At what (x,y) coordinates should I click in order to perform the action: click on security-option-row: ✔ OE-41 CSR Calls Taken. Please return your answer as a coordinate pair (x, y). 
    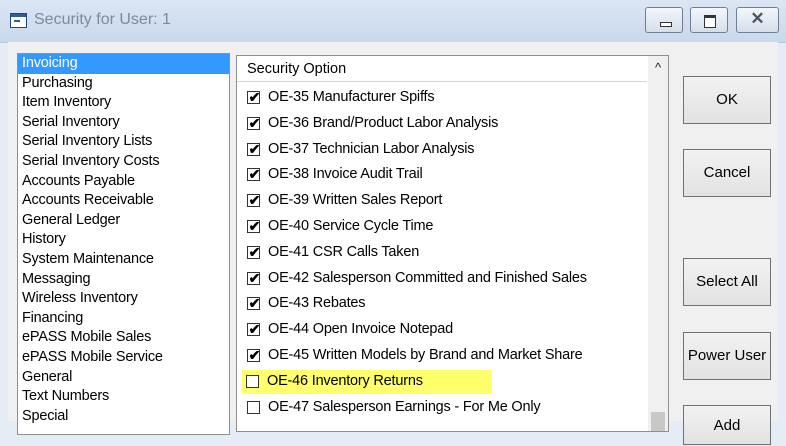
    Looking at the image, I should click on (443, 253).